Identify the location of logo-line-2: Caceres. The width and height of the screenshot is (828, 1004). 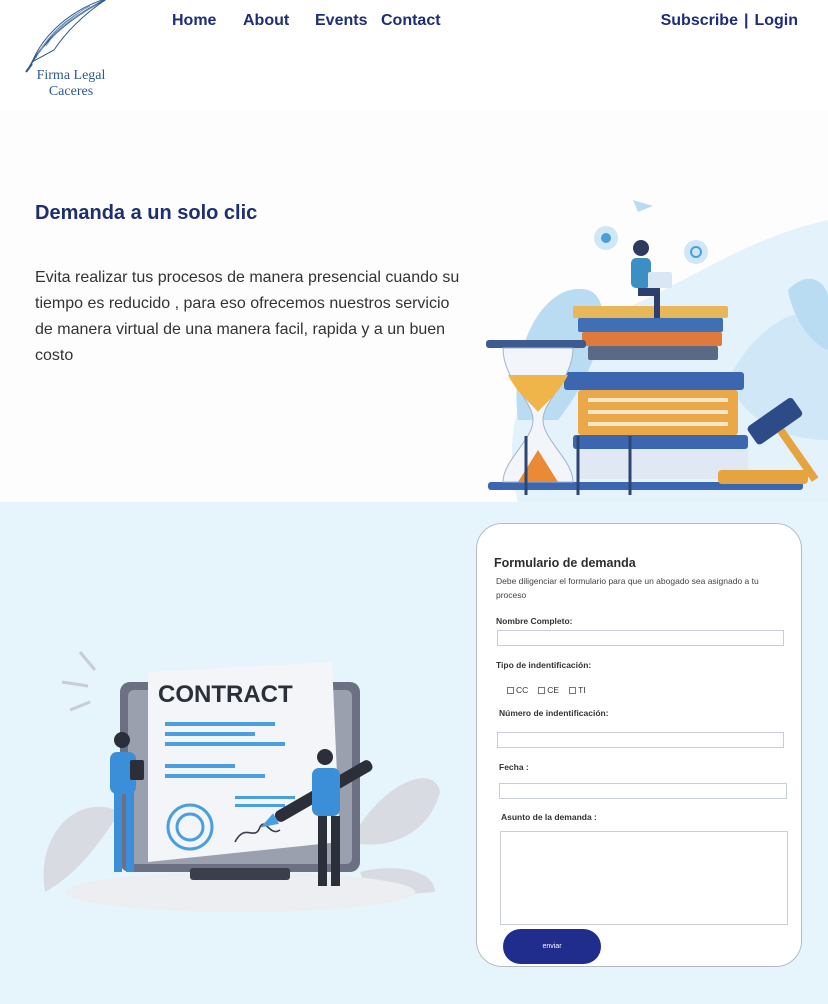
(71, 91).